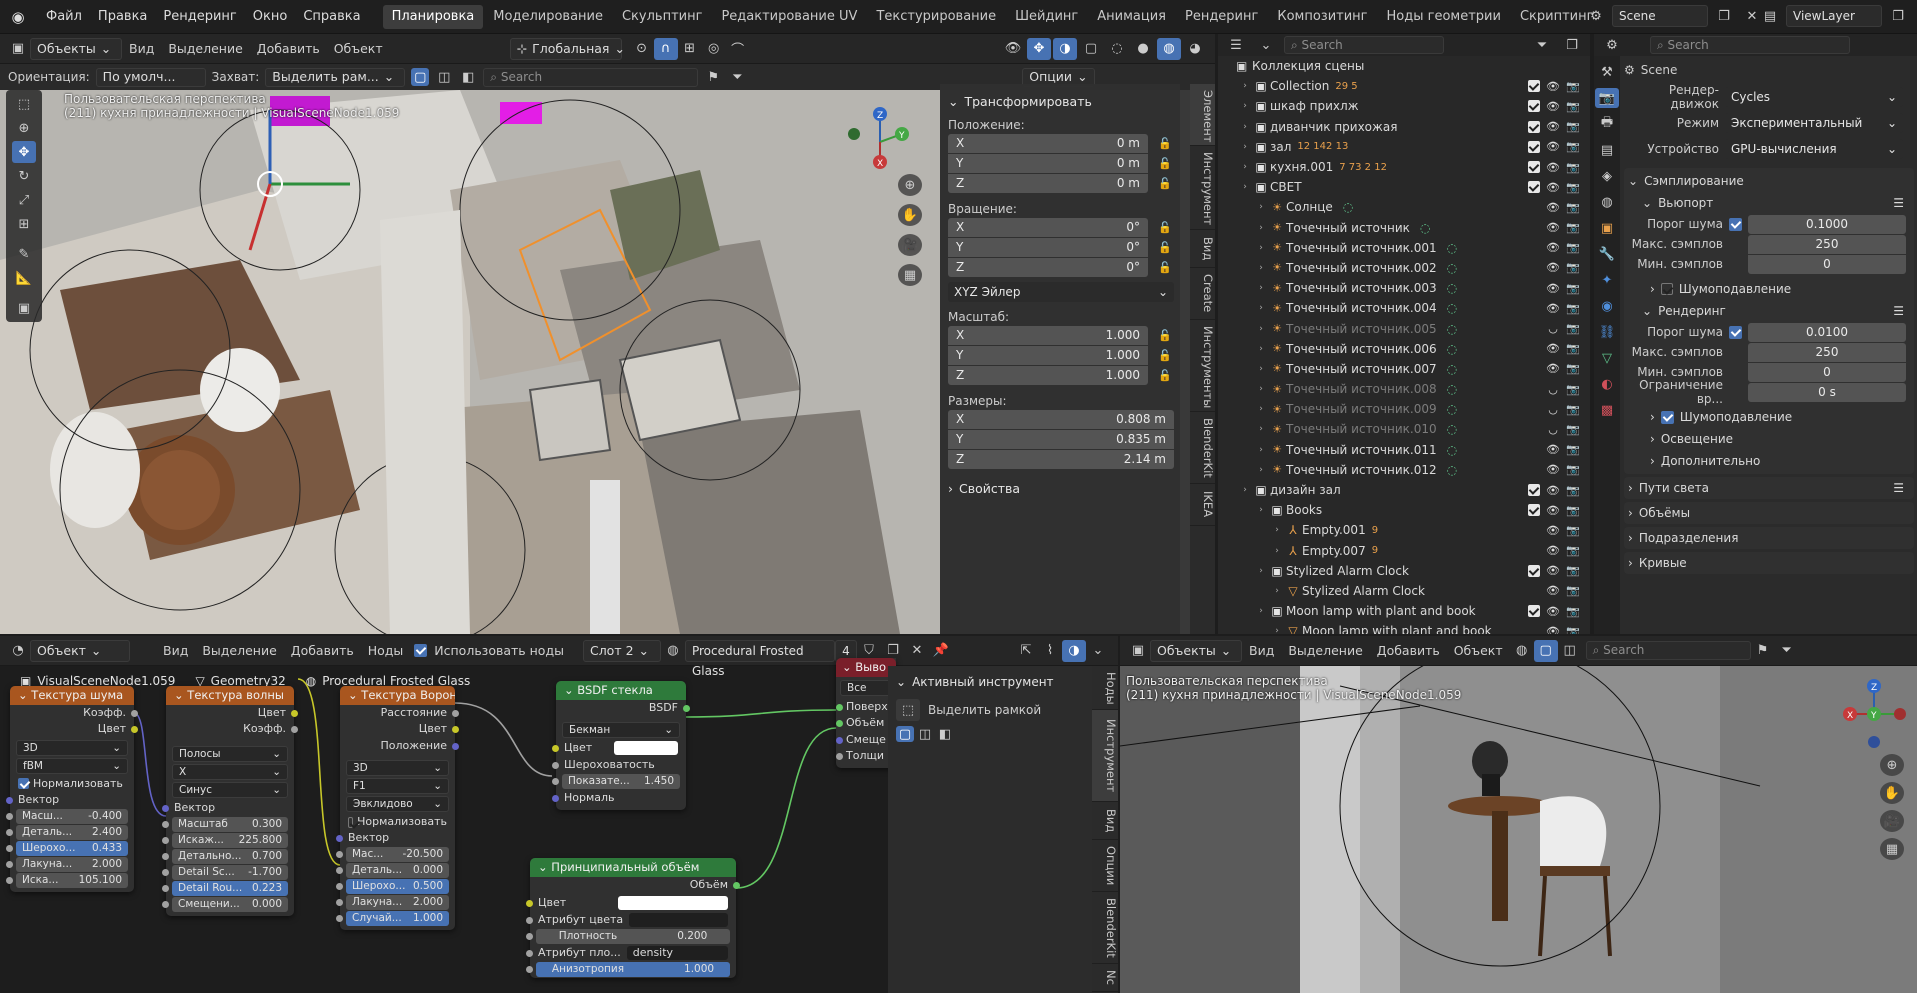 The height and width of the screenshot is (993, 1917). I want to click on zoom-icon: ⊕, so click(910, 185).